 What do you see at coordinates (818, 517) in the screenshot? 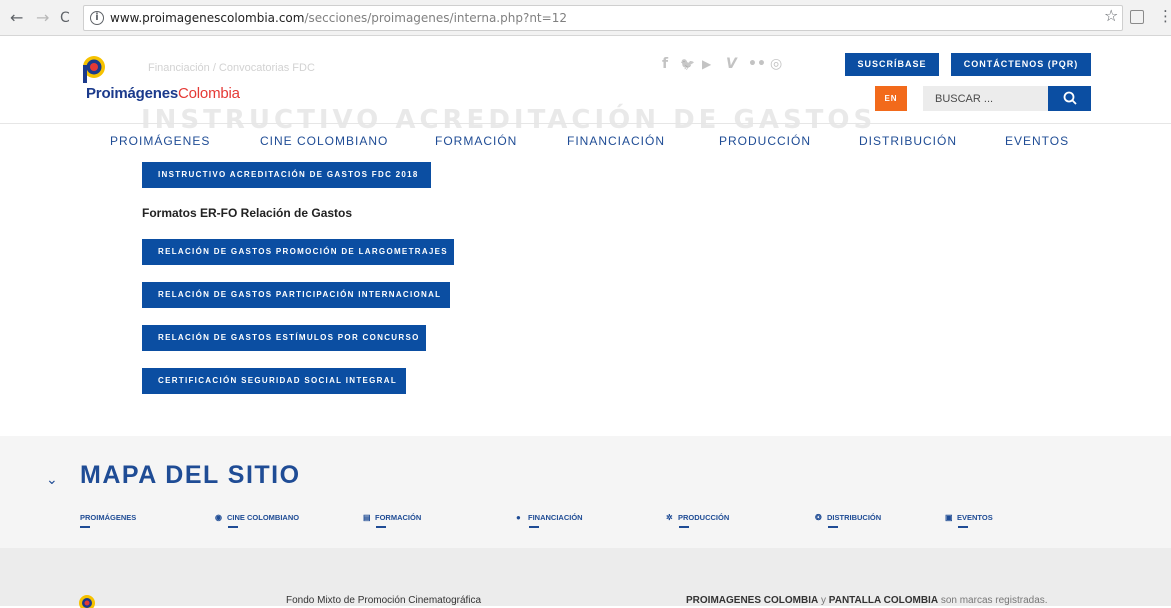
I see `globe-icon: ❂` at bounding box center [818, 517].